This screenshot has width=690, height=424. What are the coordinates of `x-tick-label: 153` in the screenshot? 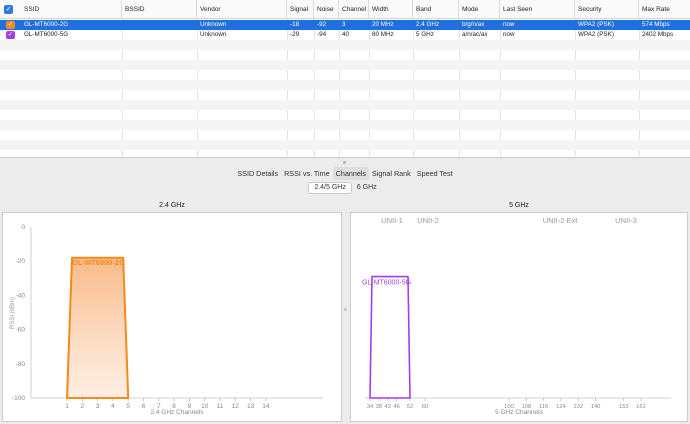 It's located at (624, 407).